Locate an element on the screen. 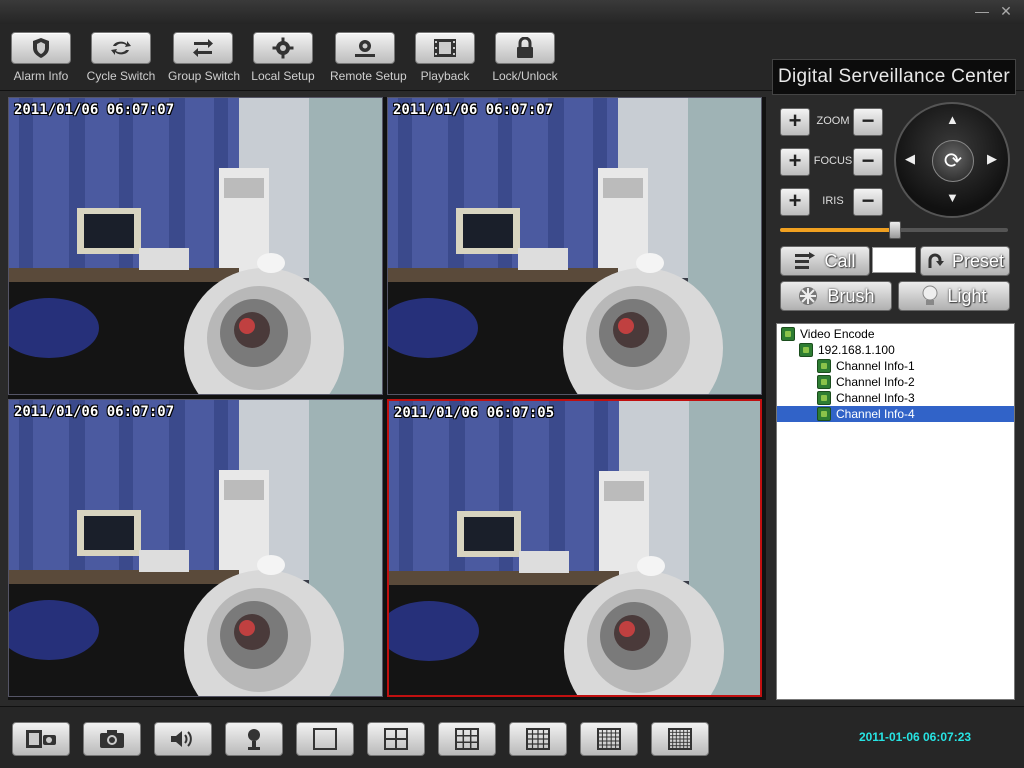  title-bar: — ✕ is located at coordinates (512, 12).